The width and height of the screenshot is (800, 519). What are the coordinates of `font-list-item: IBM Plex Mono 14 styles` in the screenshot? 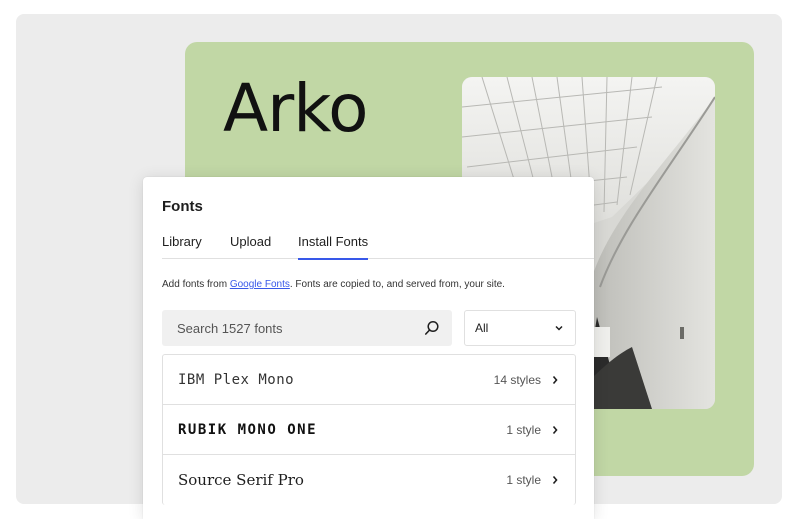 It's located at (369, 380).